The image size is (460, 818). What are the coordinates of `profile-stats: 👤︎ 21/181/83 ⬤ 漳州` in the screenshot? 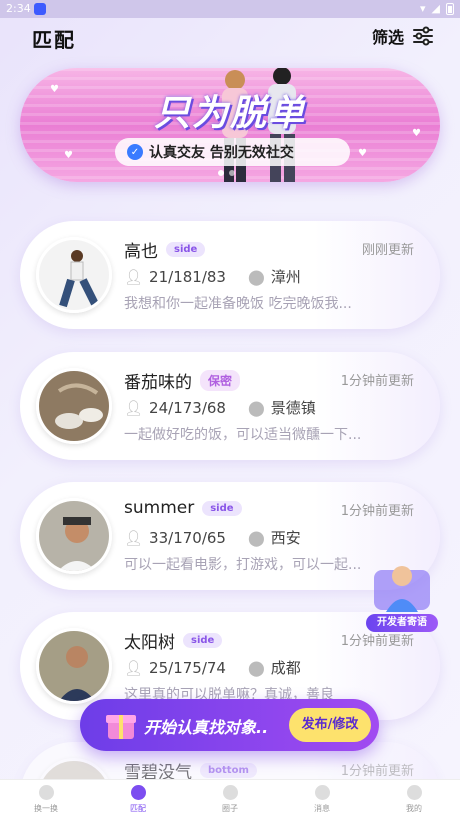 It's located at (212, 276).